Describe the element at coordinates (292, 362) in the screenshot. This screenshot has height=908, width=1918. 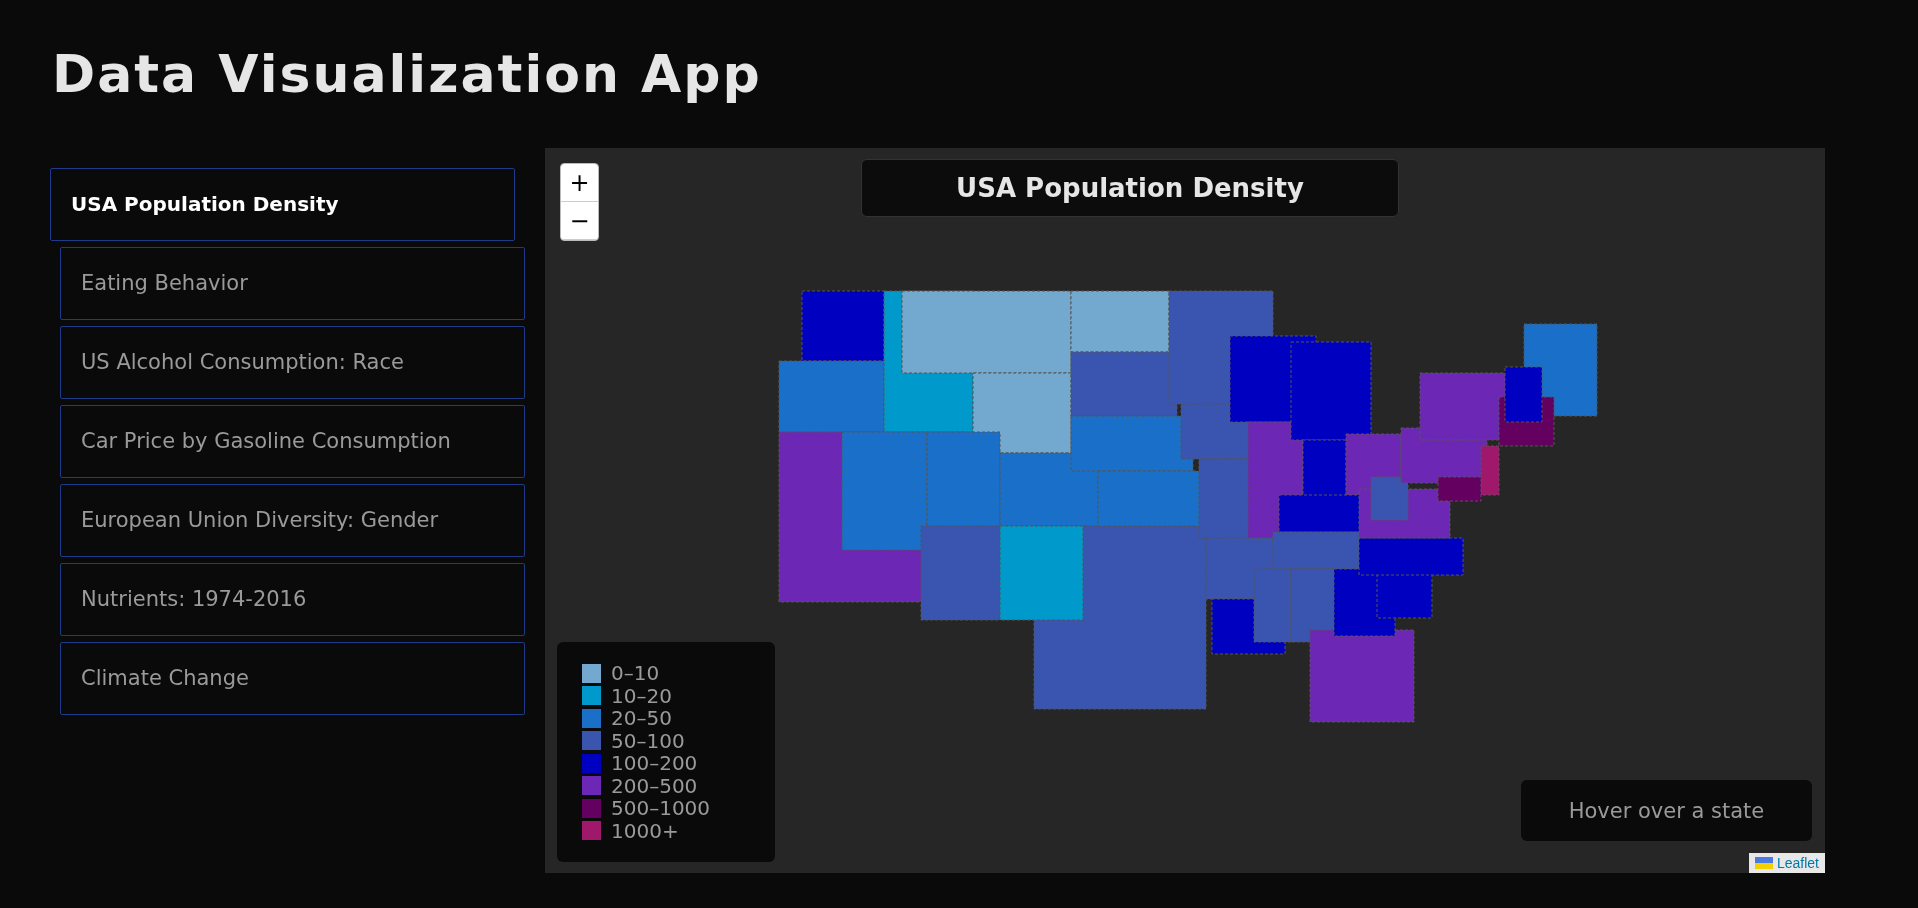
I see `sidebar-item: US Alcohol Consumption: Race` at that location.